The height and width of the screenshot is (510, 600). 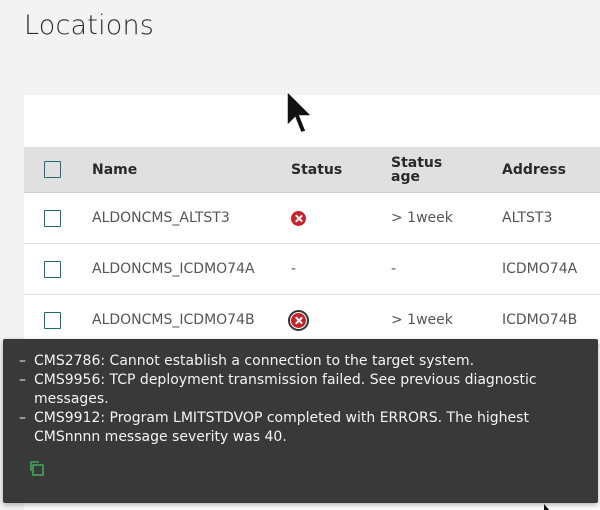 I want to click on copy-icon, so click(x=36, y=468).